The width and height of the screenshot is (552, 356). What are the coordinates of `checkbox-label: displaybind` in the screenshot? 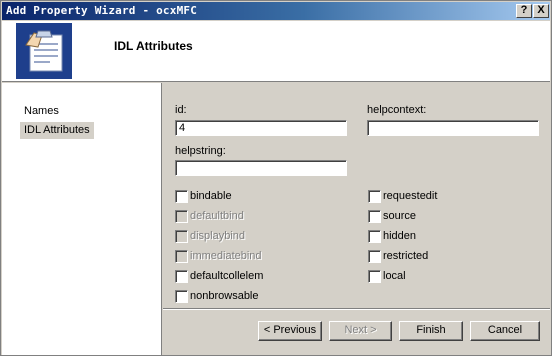 It's located at (218, 236).